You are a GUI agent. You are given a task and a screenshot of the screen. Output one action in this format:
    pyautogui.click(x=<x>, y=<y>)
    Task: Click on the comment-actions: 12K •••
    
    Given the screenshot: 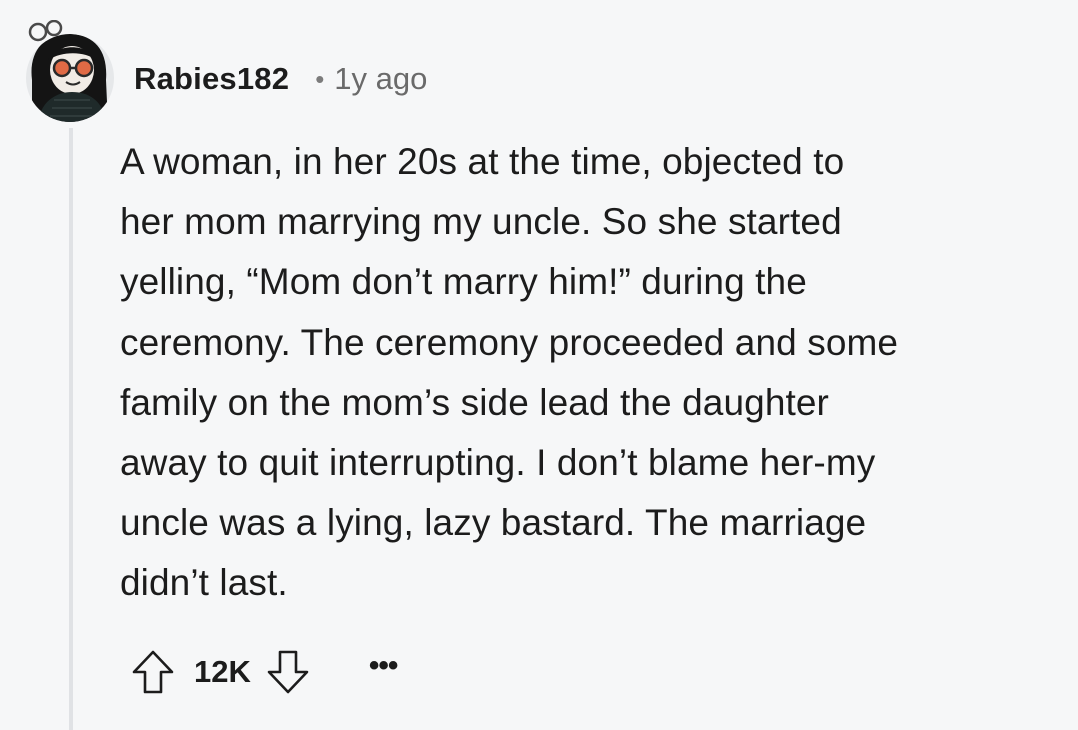 What is the action you would take?
    pyautogui.click(x=264, y=672)
    